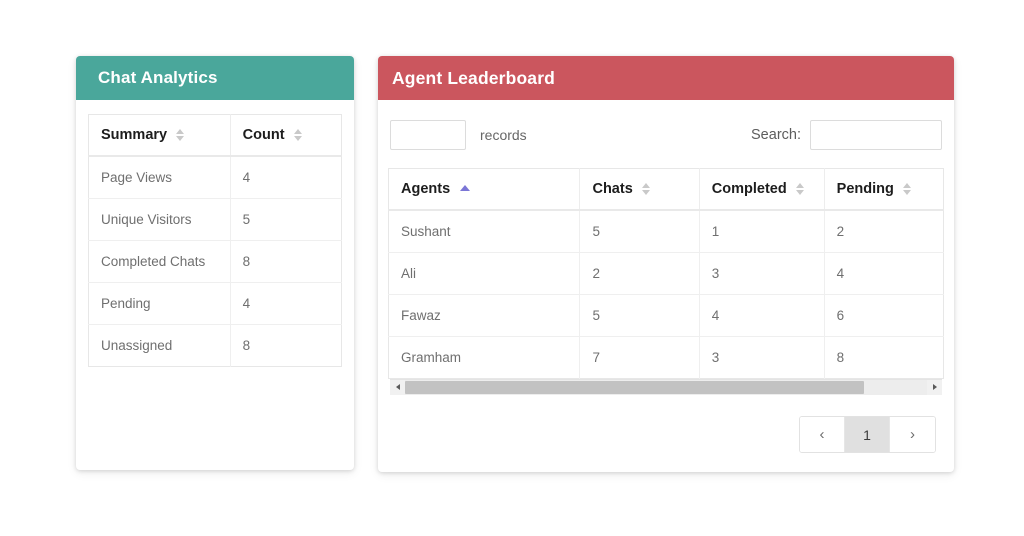 The height and width of the screenshot is (536, 1024). Describe the element at coordinates (484, 315) in the screenshot. I see `cell-agent: Fawaz` at that location.